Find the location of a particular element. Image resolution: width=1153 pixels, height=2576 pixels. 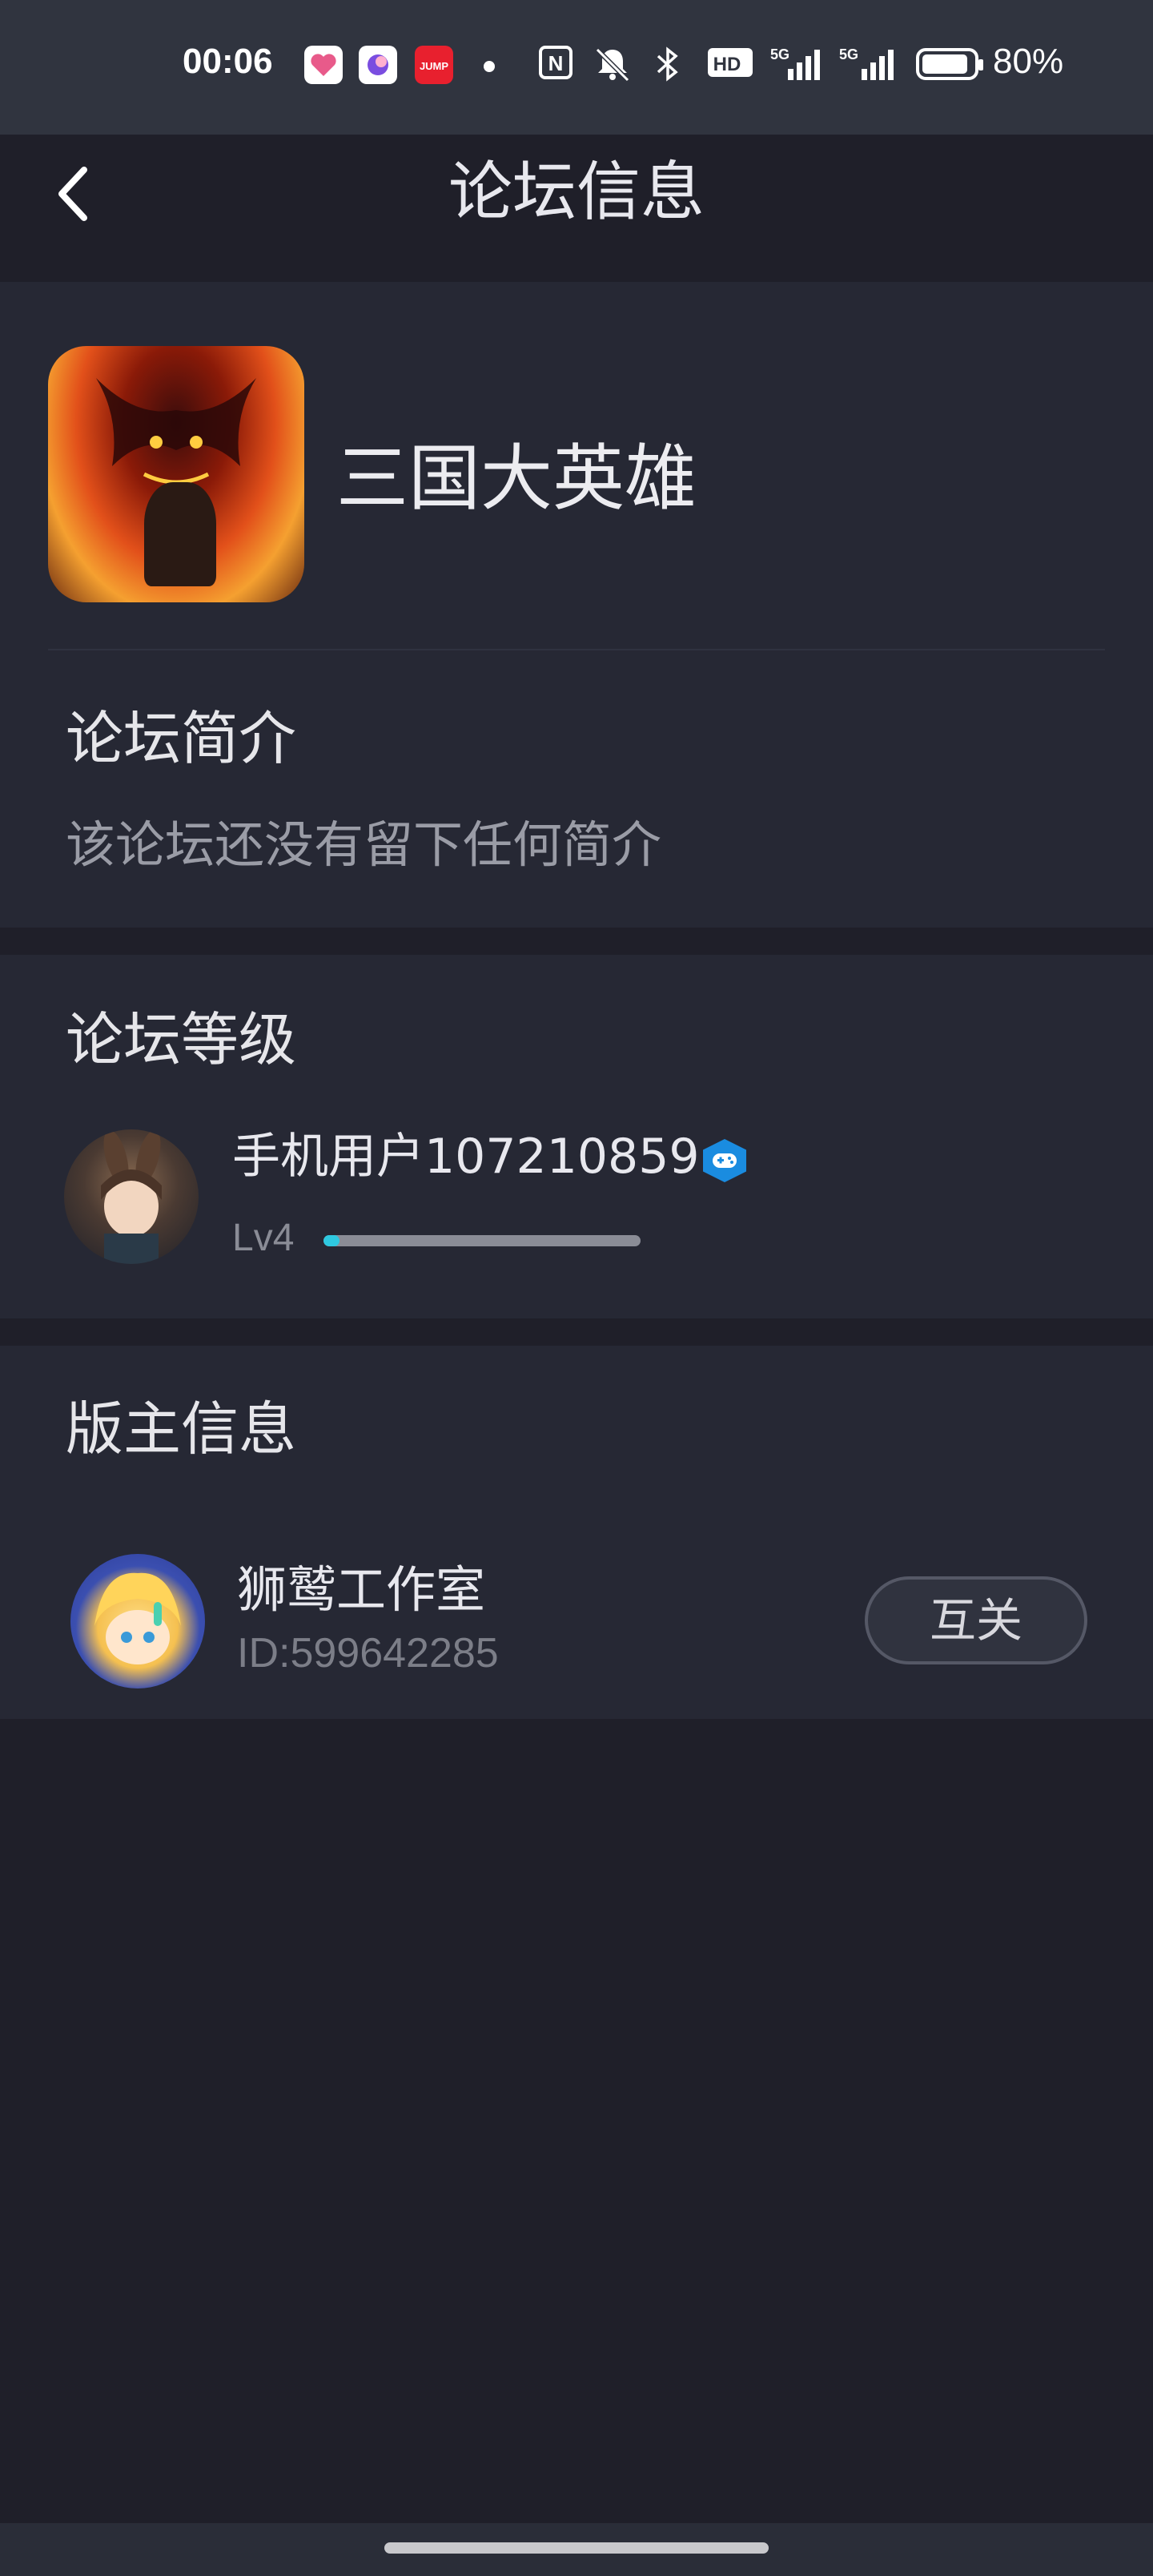

battery-icon is located at coordinates (949, 64).